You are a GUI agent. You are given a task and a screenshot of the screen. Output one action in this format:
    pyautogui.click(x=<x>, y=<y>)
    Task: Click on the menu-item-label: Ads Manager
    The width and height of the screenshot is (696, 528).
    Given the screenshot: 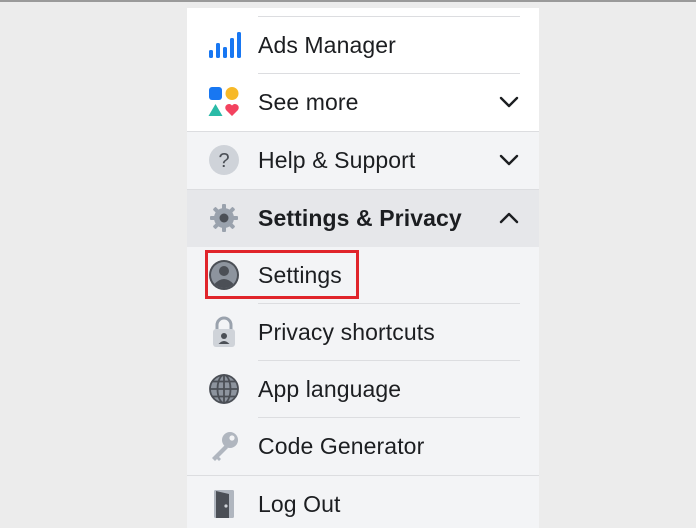 What is the action you would take?
    pyautogui.click(x=327, y=45)
    